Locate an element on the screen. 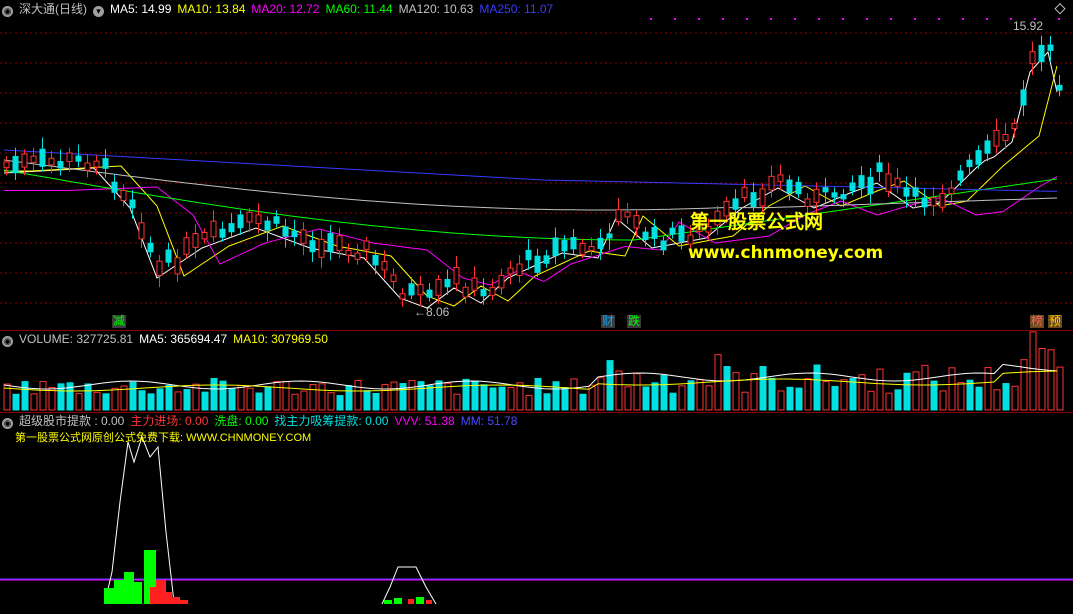  settings-icon: ◉ is located at coordinates (7, 11).